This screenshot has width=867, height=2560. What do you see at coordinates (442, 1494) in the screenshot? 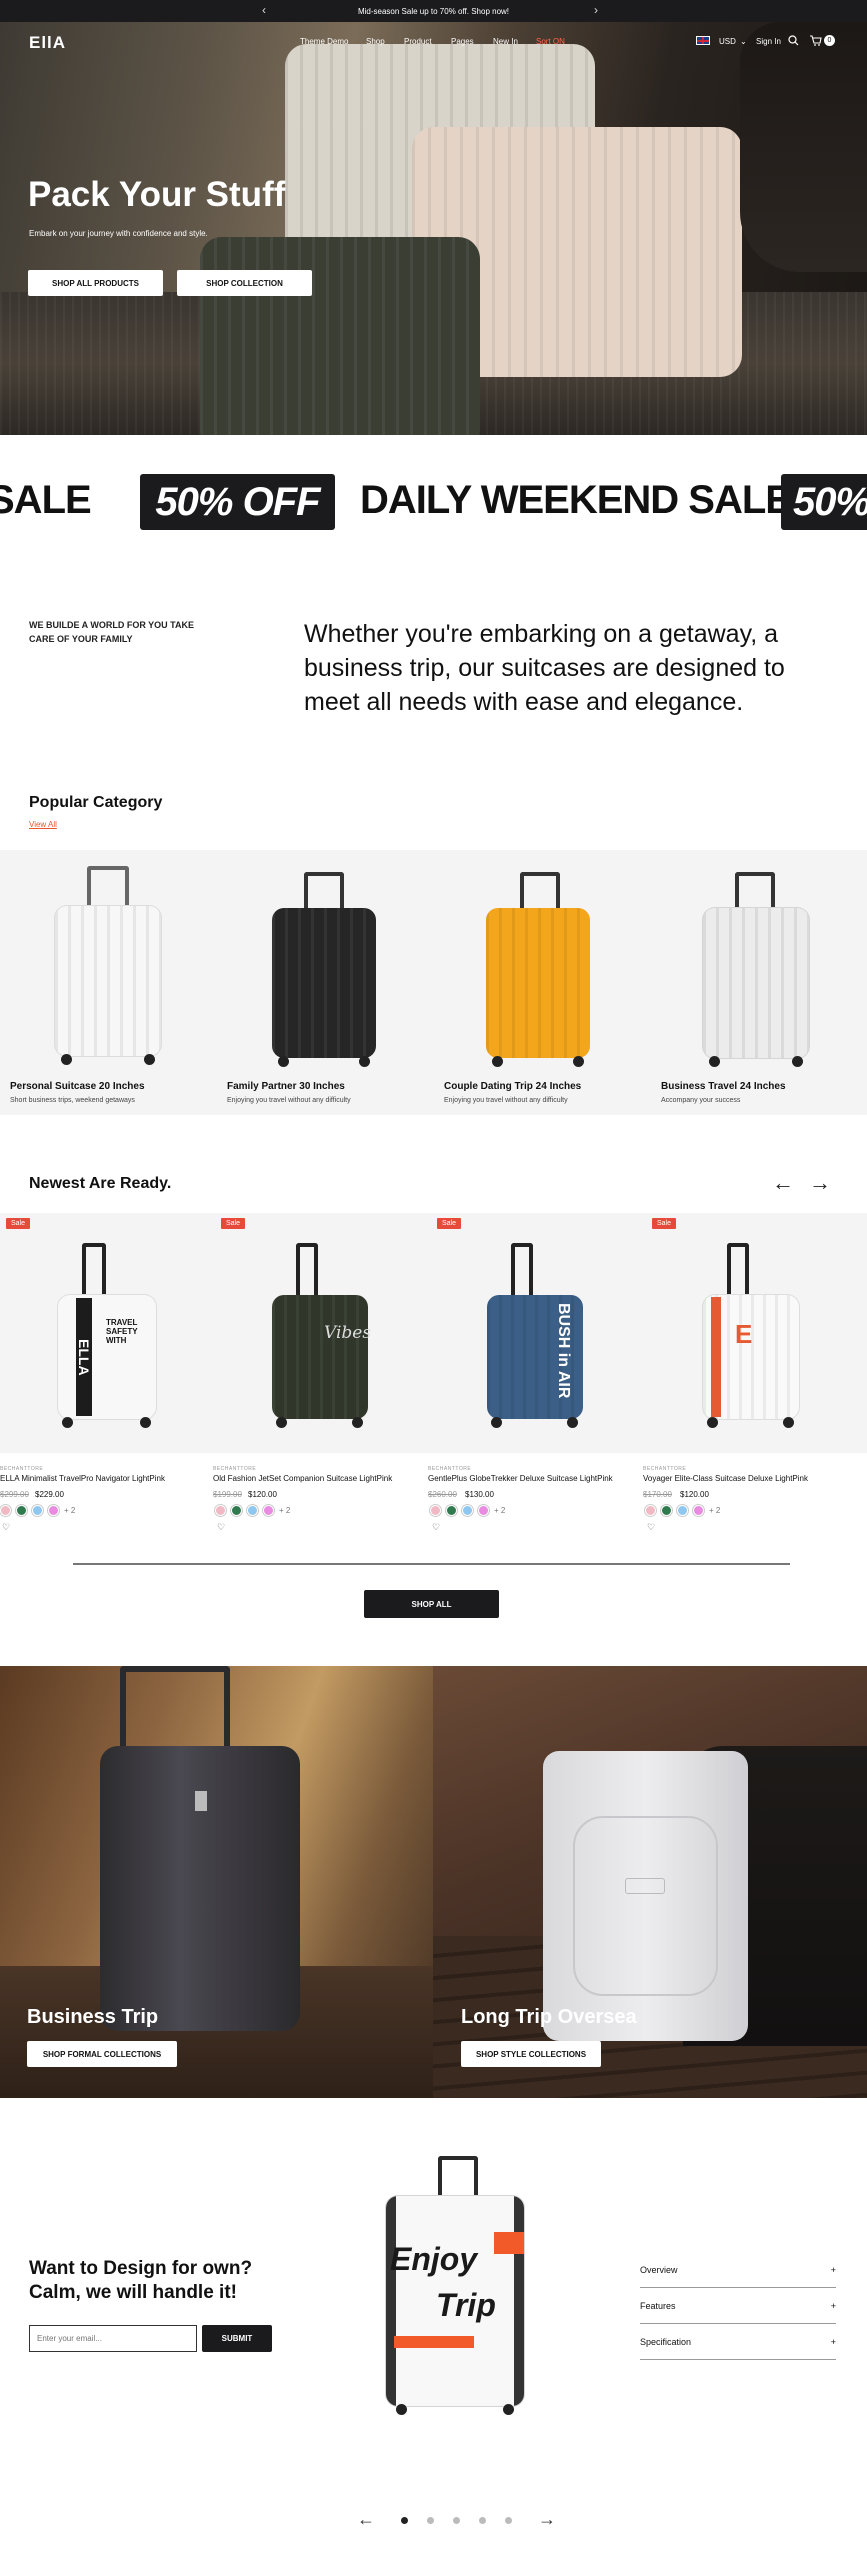
I see `product-old-price: $260.00` at bounding box center [442, 1494].